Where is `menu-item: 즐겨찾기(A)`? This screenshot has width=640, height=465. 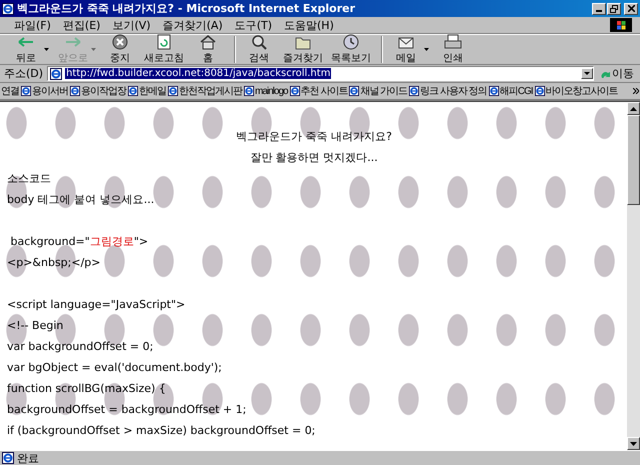
menu-item: 즐겨찾기(A) is located at coordinates (192, 25).